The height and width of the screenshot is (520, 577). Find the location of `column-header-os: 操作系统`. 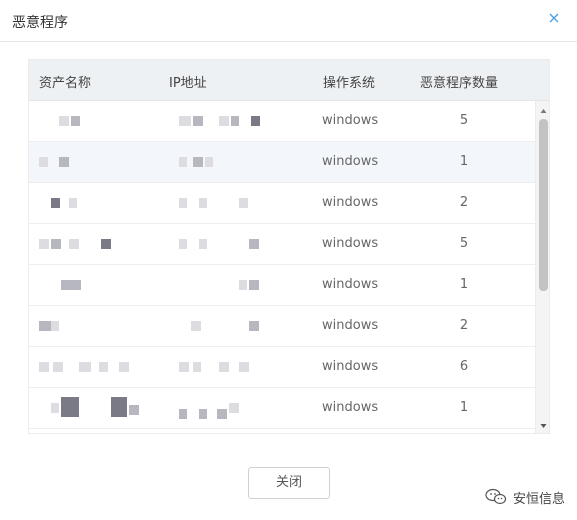

column-header-os: 操作系统 is located at coordinates (349, 81).